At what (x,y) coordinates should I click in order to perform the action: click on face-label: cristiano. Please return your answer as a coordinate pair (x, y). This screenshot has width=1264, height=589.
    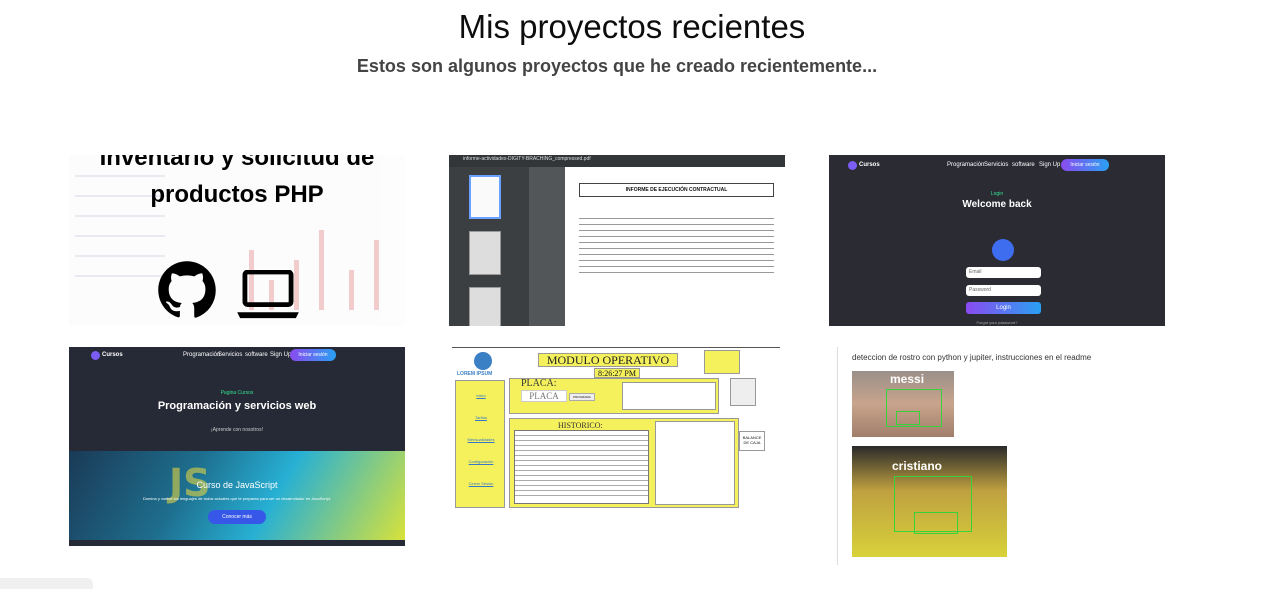
    Looking at the image, I should click on (917, 466).